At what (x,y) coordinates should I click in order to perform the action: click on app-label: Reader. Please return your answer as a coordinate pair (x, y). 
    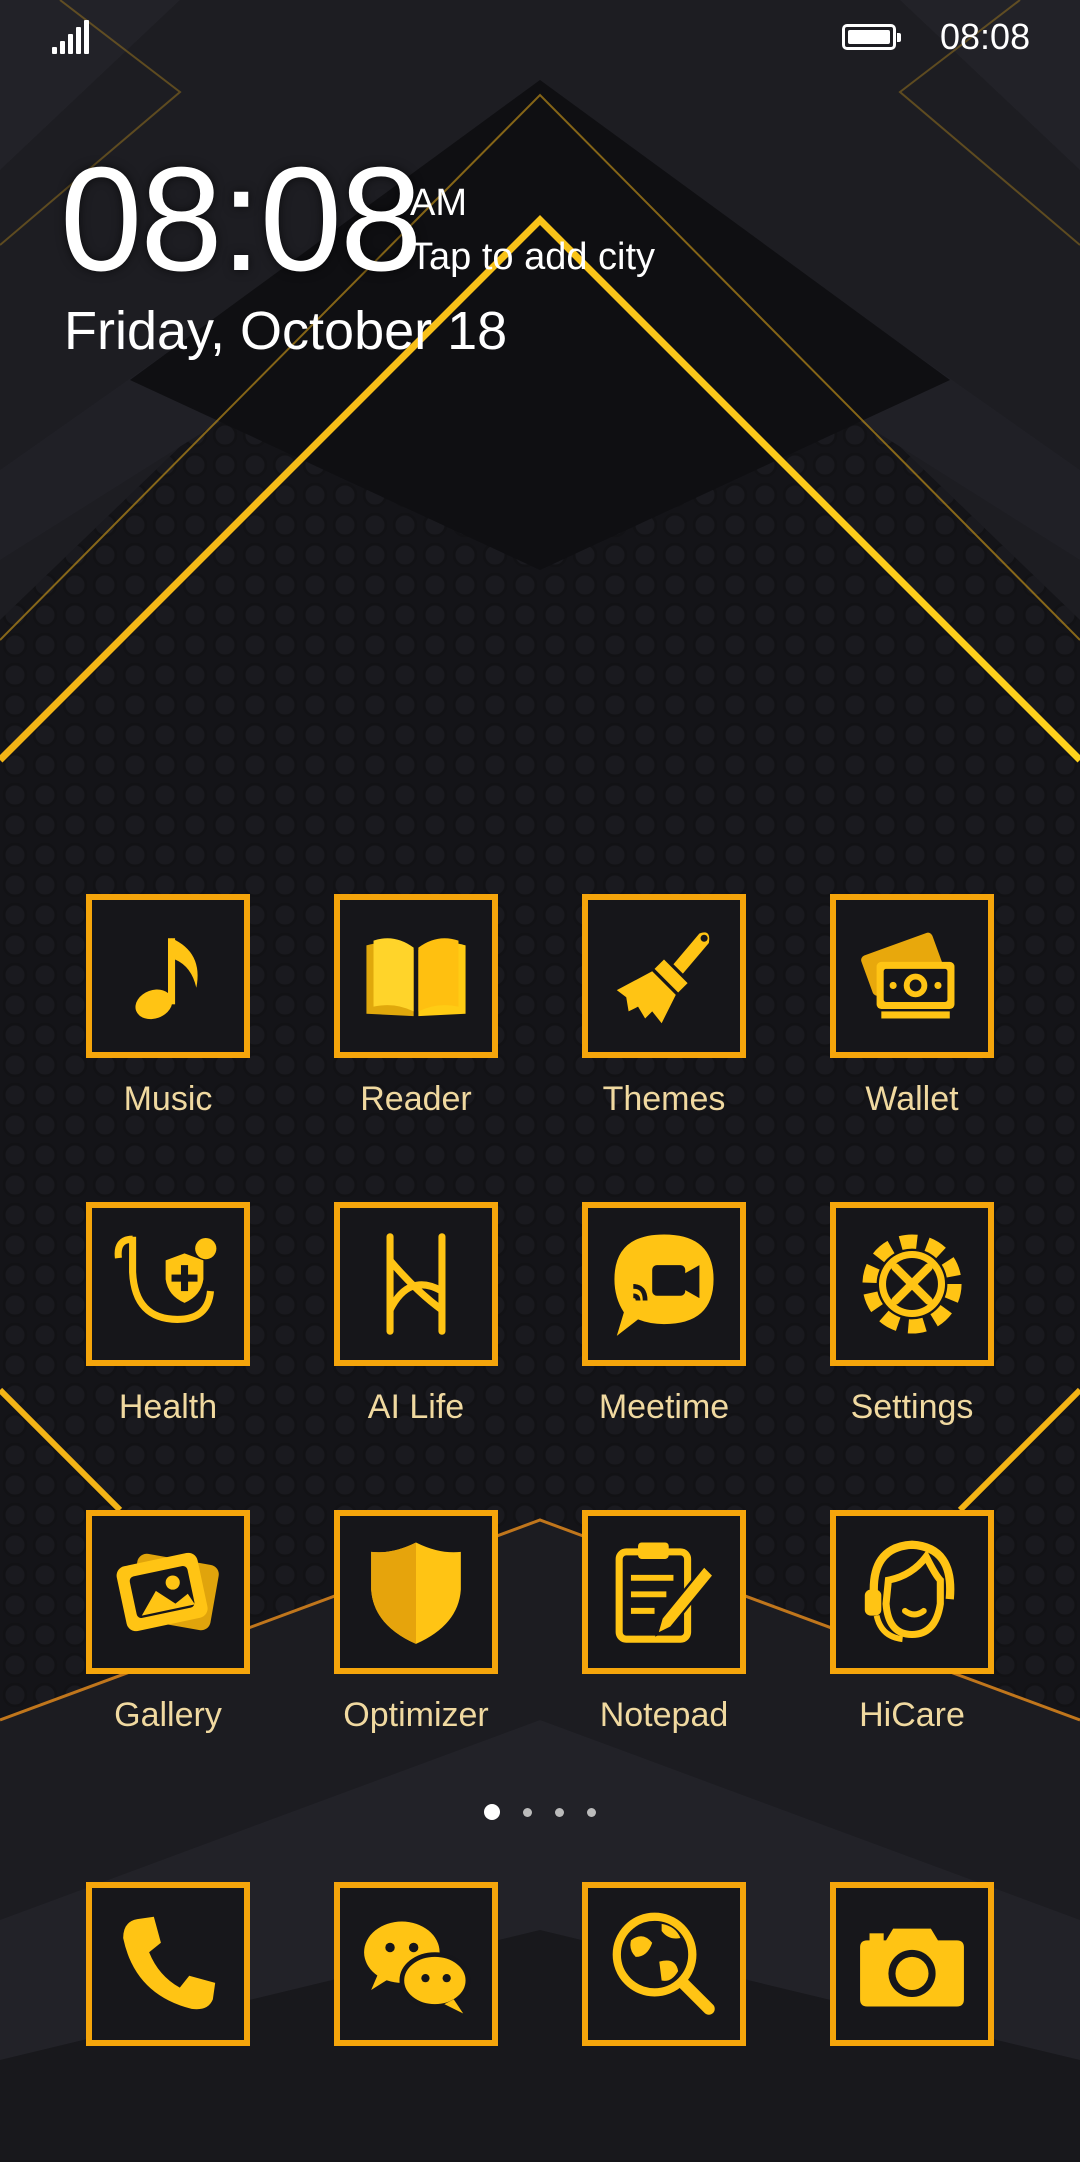
    Looking at the image, I should click on (416, 1099).